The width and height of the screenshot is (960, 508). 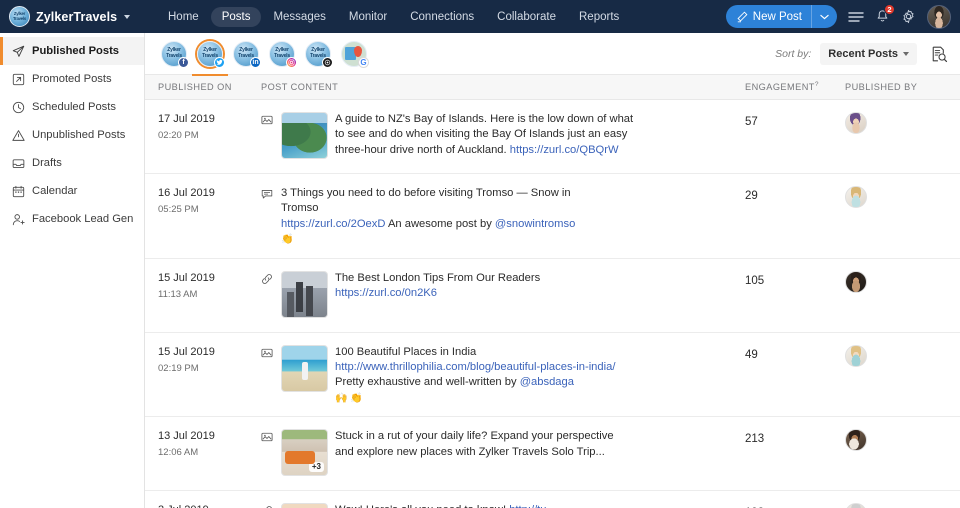 I want to click on sidebar-item-label: Calendar, so click(x=55, y=191).